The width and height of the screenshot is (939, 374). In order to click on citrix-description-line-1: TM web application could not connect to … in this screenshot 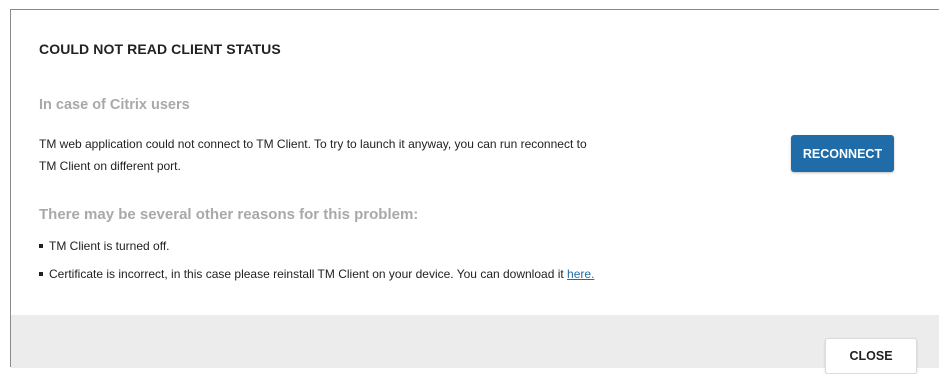, I will do `click(313, 144)`.